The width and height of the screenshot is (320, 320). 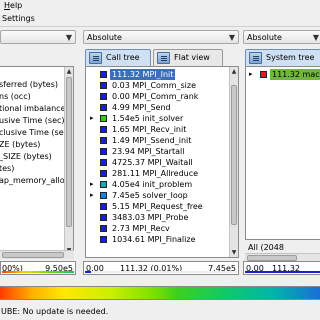 What do you see at coordinates (150, 217) in the screenshot?
I see `call-tree-label: 3483.03 MPI_Probe` at bounding box center [150, 217].